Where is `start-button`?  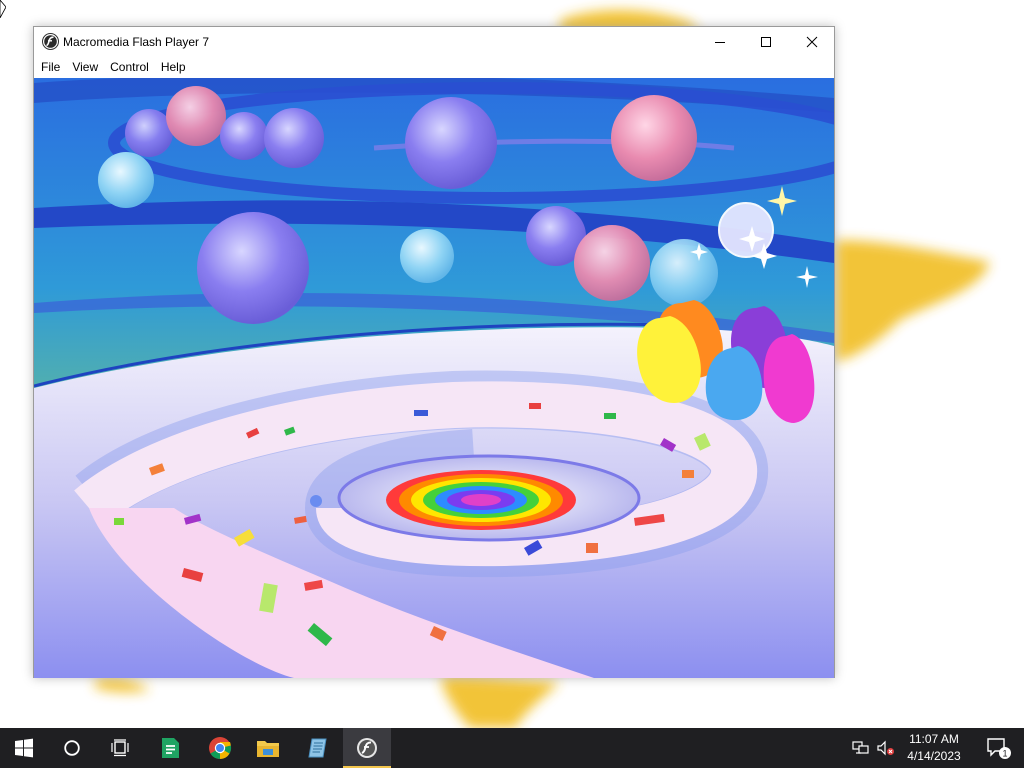
start-button is located at coordinates (24, 748).